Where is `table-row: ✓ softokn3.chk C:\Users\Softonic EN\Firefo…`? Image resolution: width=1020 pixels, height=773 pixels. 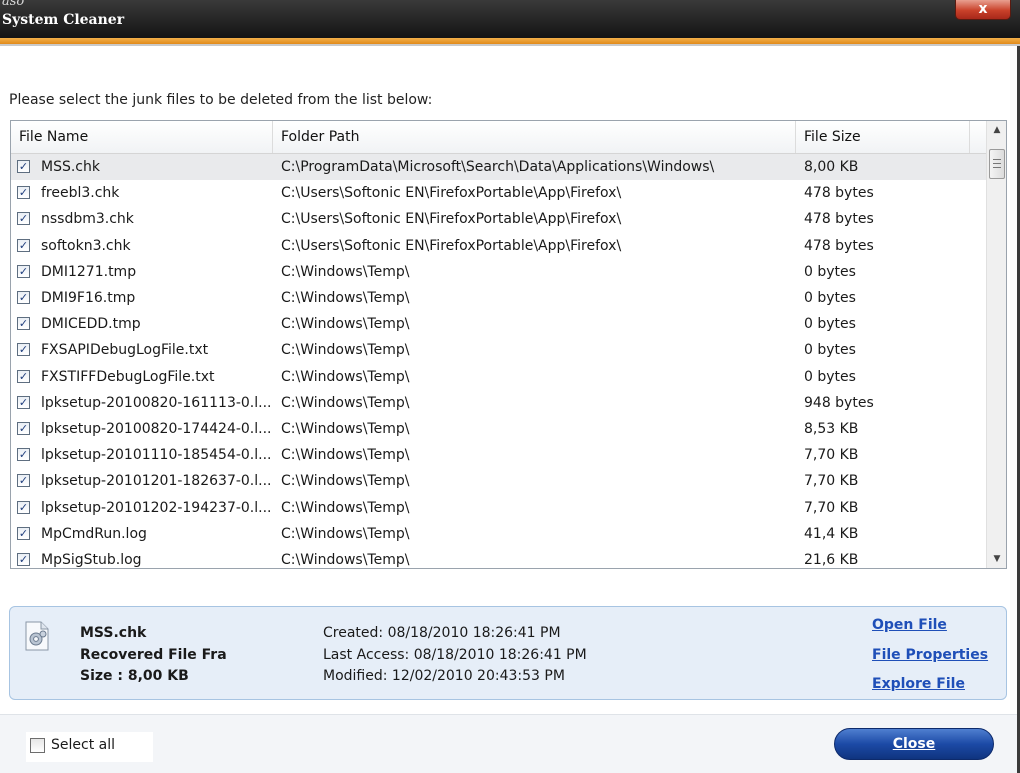
table-row: ✓ softokn3.chk C:\Users\Softonic EN\Firefo… is located at coordinates (498, 246).